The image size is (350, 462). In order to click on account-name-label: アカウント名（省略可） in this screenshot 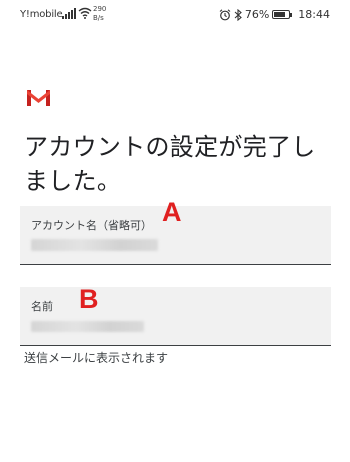, I will do `click(91, 225)`.